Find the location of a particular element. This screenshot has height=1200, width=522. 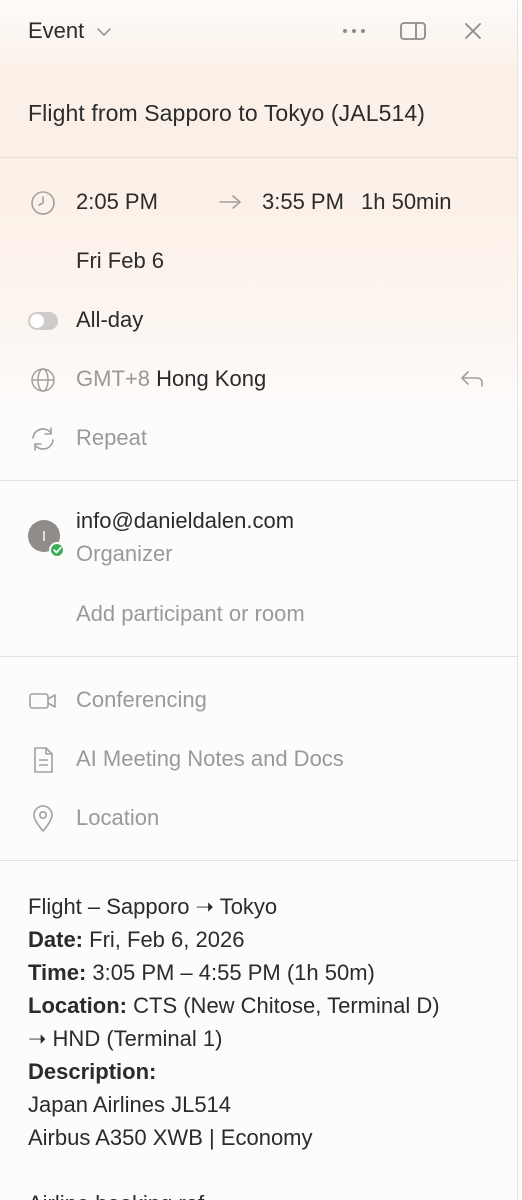

time-row: 2:05 PM 3:55 PM 1h 50min is located at coordinates (258, 202).